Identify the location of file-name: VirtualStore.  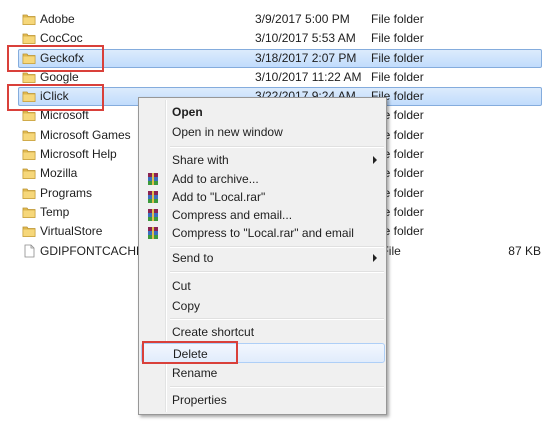
(71, 231).